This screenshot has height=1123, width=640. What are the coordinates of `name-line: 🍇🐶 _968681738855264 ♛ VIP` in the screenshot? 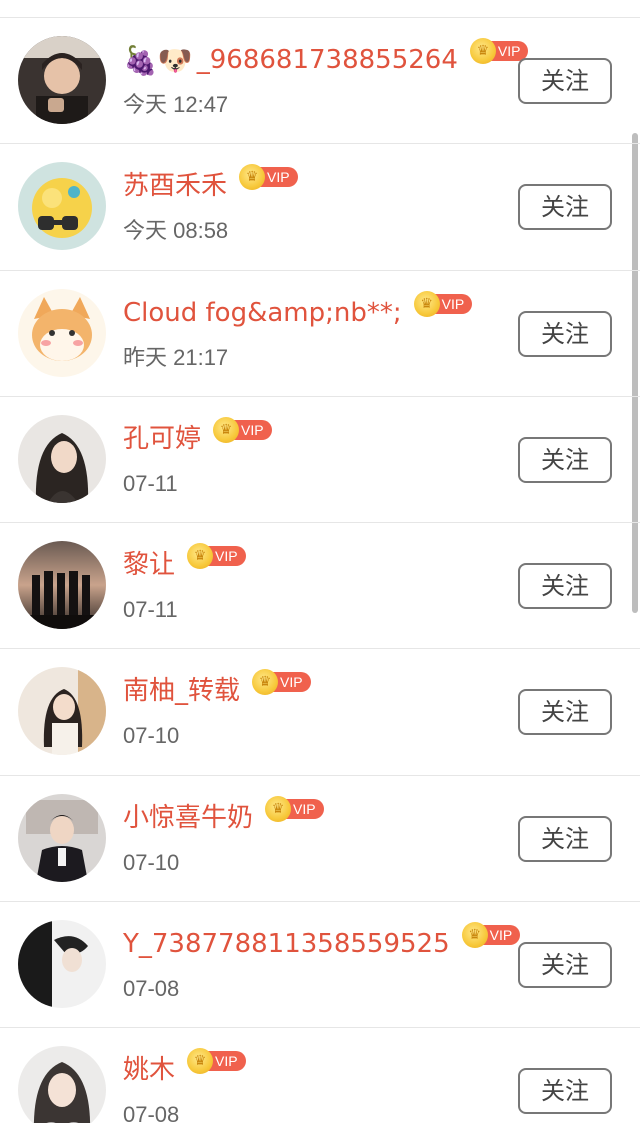 It's located at (326, 59).